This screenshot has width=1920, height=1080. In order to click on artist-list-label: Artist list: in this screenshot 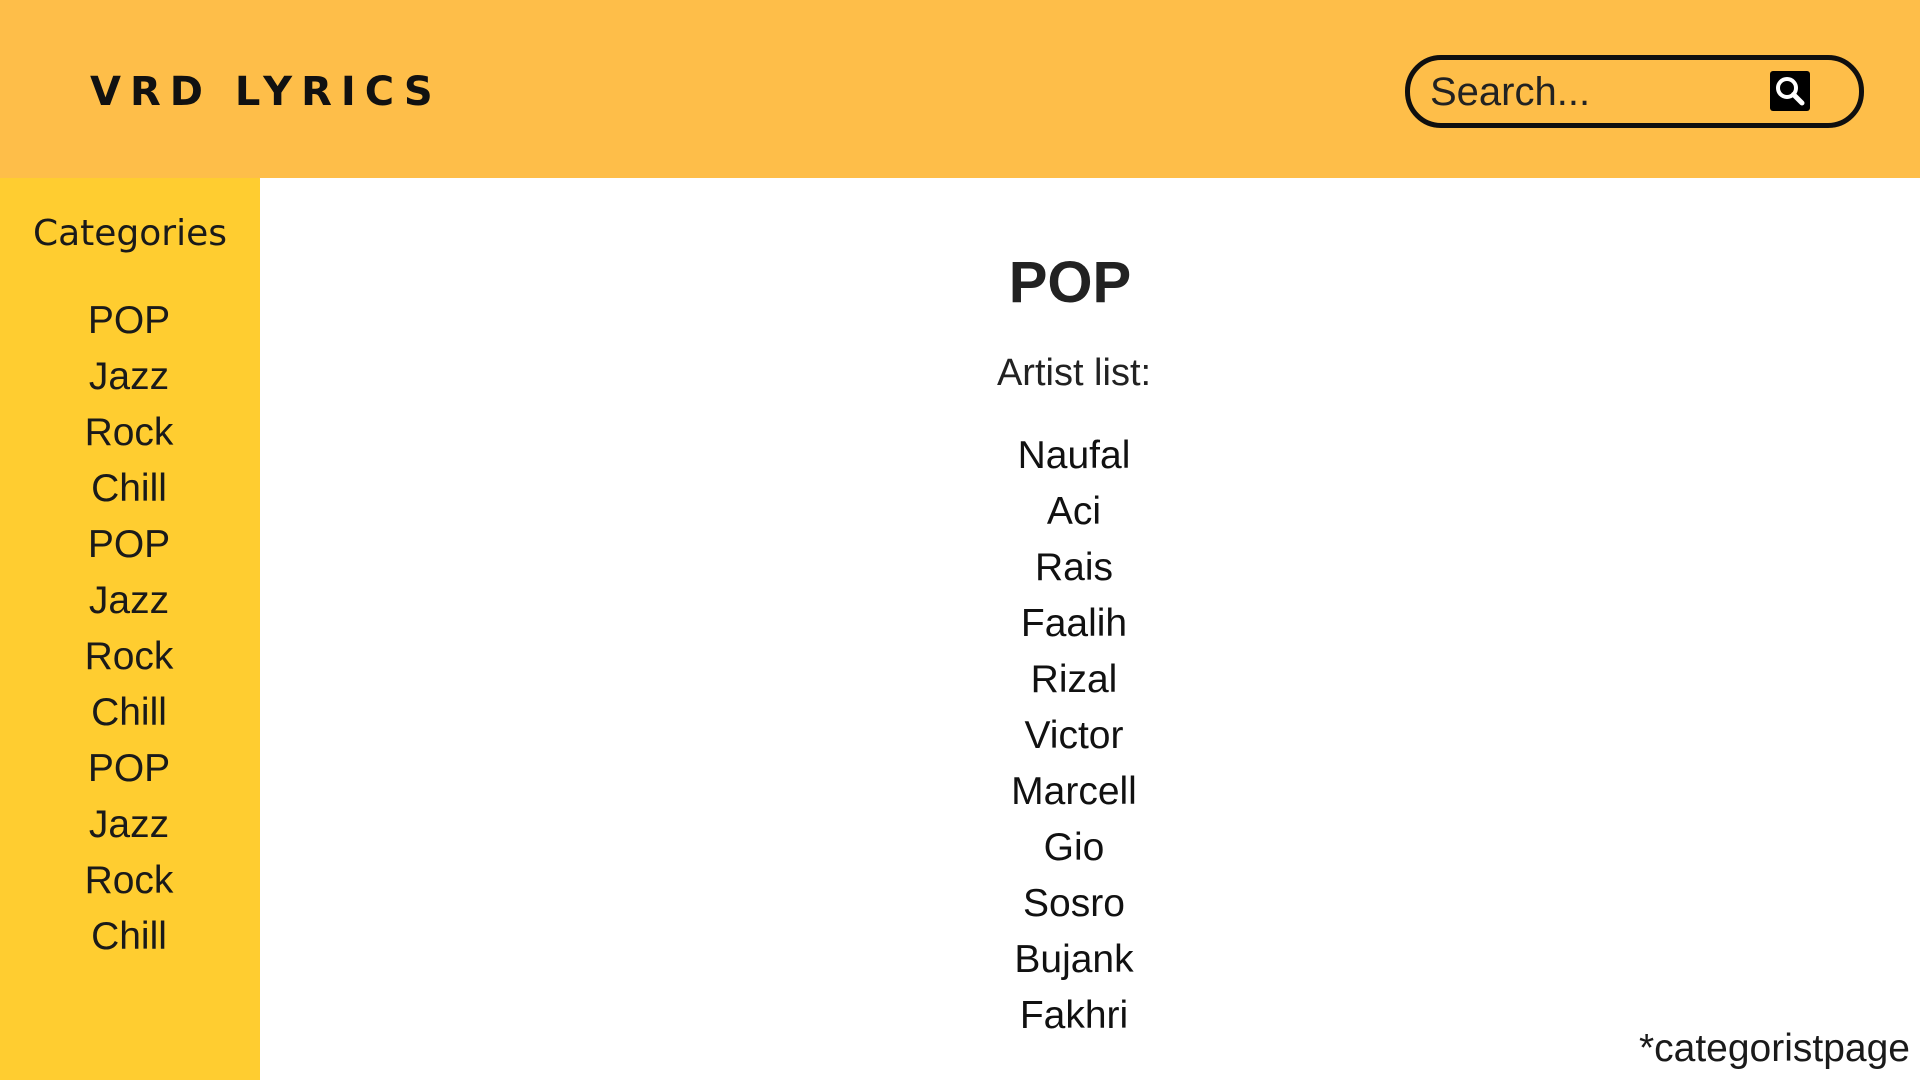, I will do `click(1074, 373)`.